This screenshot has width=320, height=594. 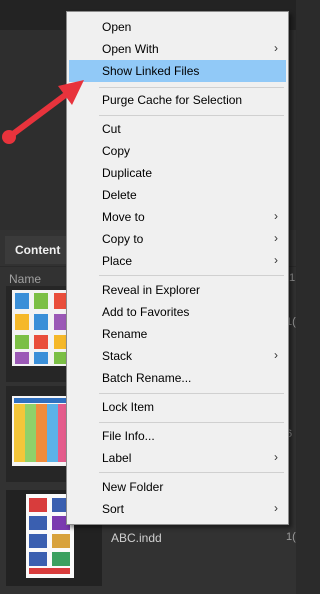 What do you see at coordinates (177, 261) in the screenshot?
I see `menu-item-place: Place ›` at bounding box center [177, 261].